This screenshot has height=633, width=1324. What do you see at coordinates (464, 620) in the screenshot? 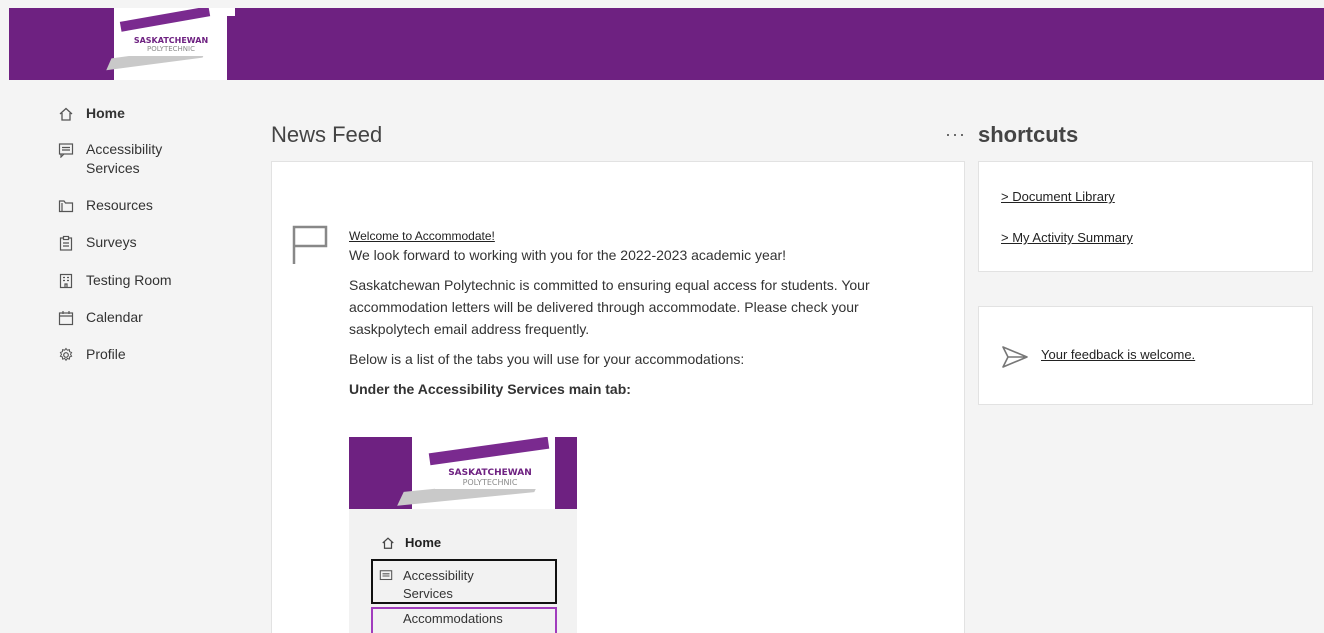
I see `embed-accommodations-item: Accommodations` at bounding box center [464, 620].